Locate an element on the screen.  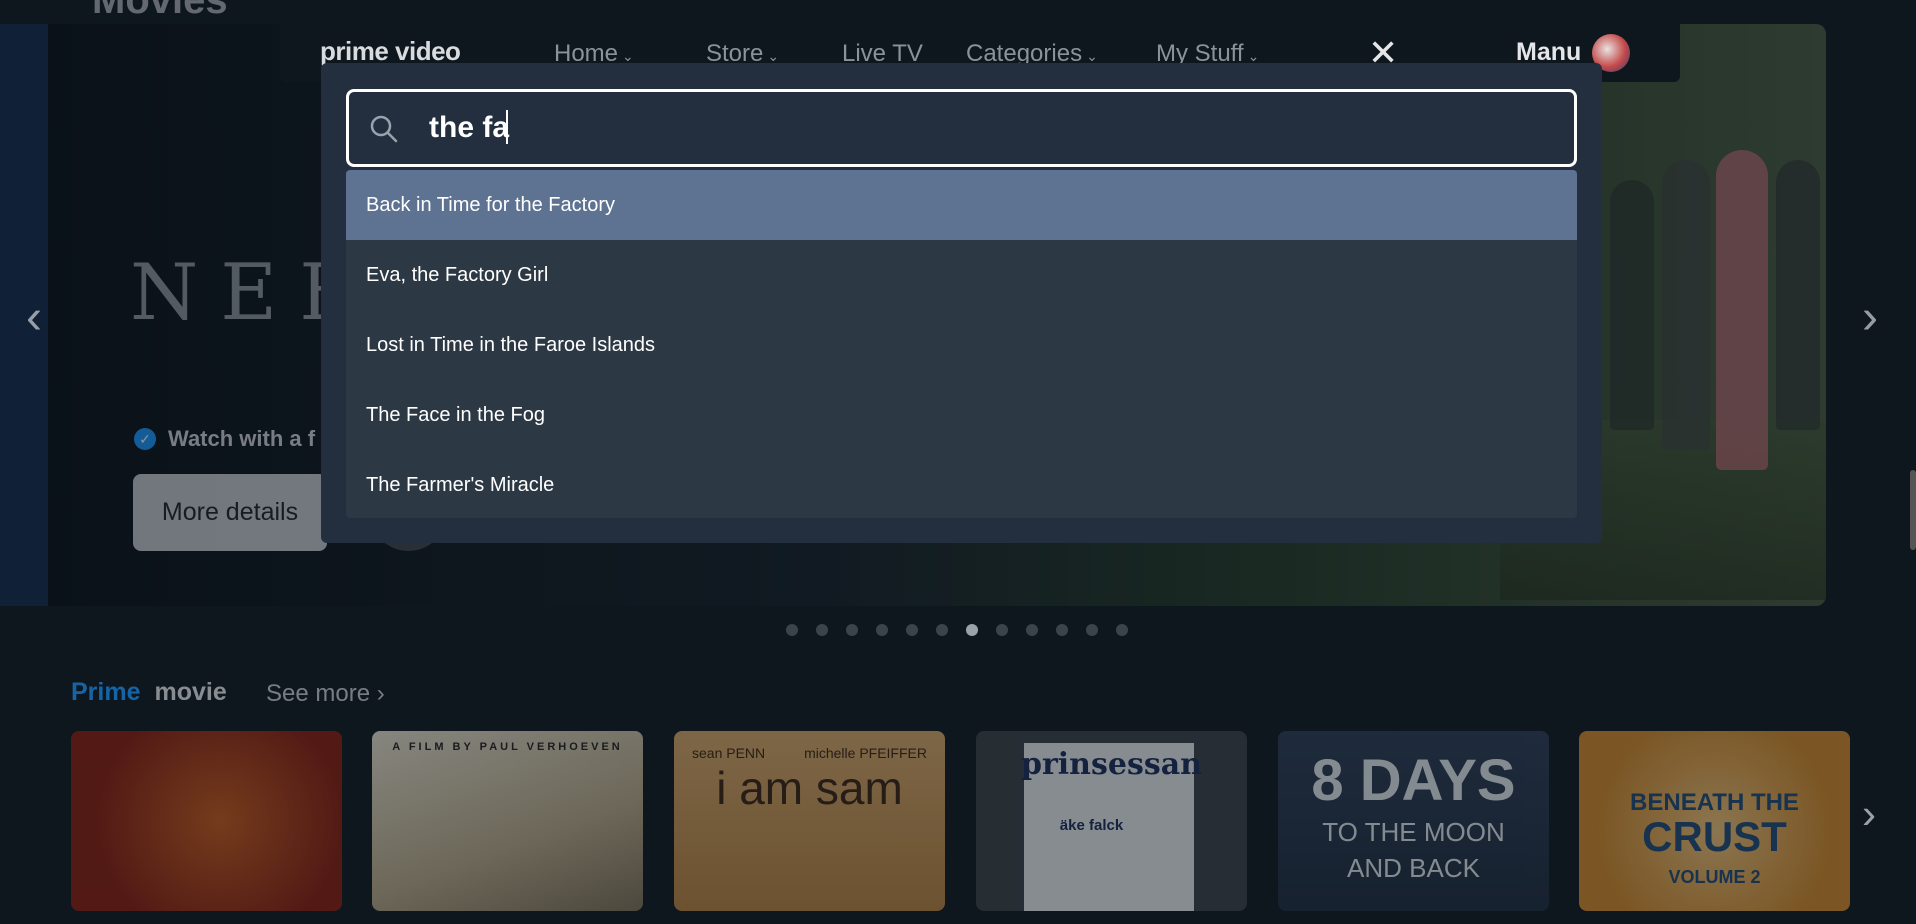
suggestion-label: Lost in Time in the Faroe Islands is located at coordinates (511, 344).